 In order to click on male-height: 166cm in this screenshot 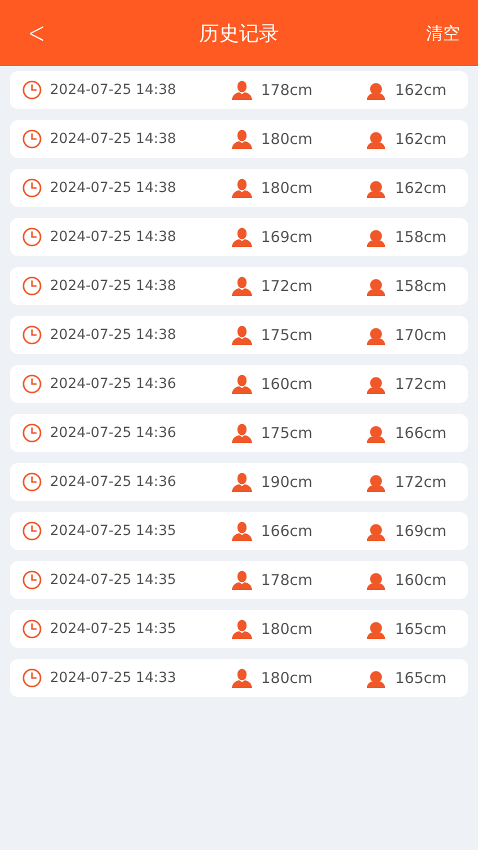, I will do `click(286, 531)`.